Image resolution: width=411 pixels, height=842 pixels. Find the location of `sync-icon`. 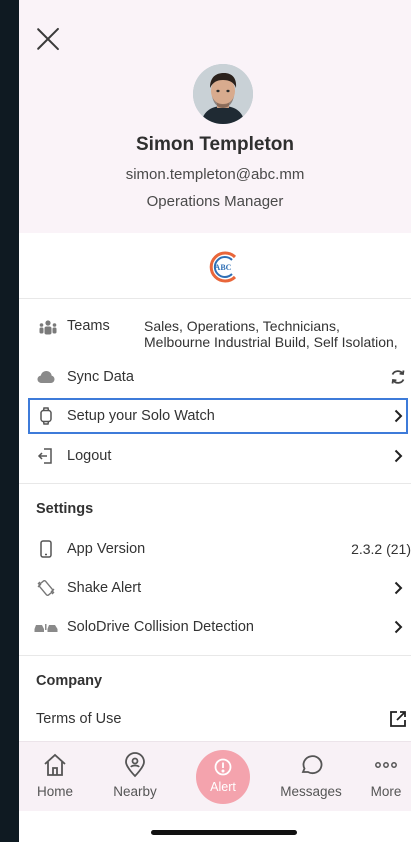

sync-icon is located at coordinates (398, 377).